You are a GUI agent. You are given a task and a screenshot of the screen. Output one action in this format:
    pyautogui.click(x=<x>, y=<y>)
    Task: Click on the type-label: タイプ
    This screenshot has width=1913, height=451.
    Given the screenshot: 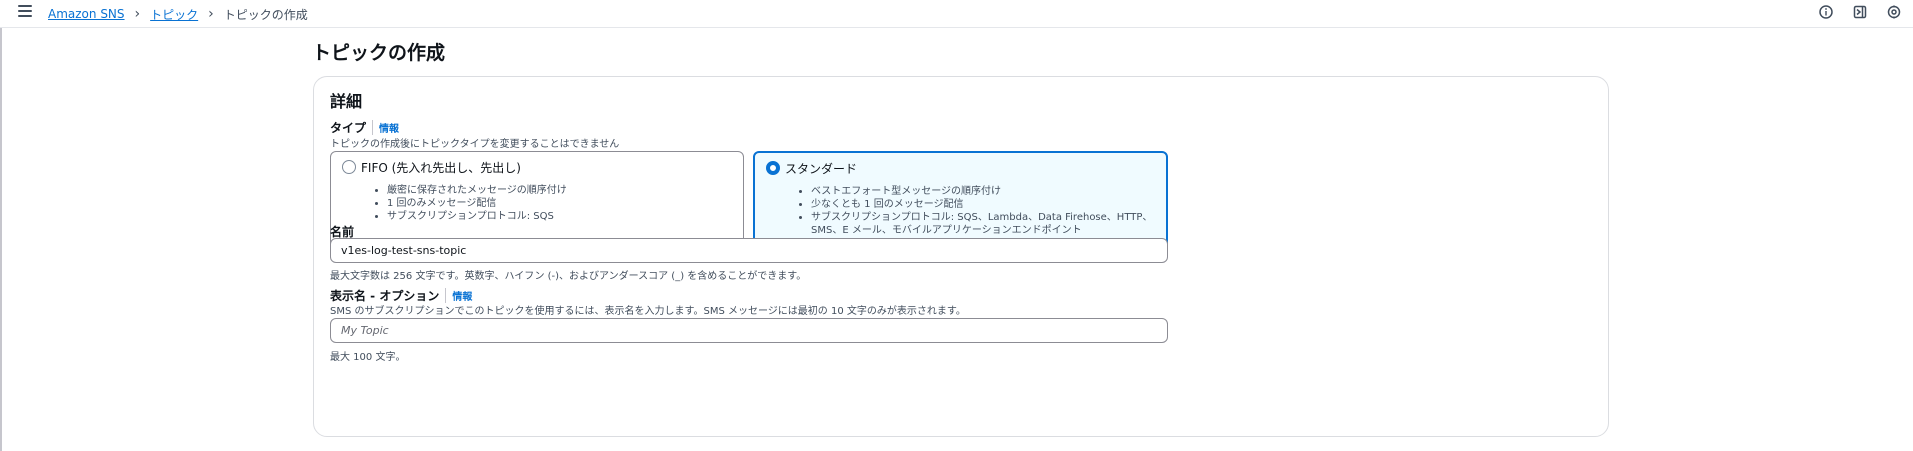 What is the action you would take?
    pyautogui.click(x=348, y=128)
    